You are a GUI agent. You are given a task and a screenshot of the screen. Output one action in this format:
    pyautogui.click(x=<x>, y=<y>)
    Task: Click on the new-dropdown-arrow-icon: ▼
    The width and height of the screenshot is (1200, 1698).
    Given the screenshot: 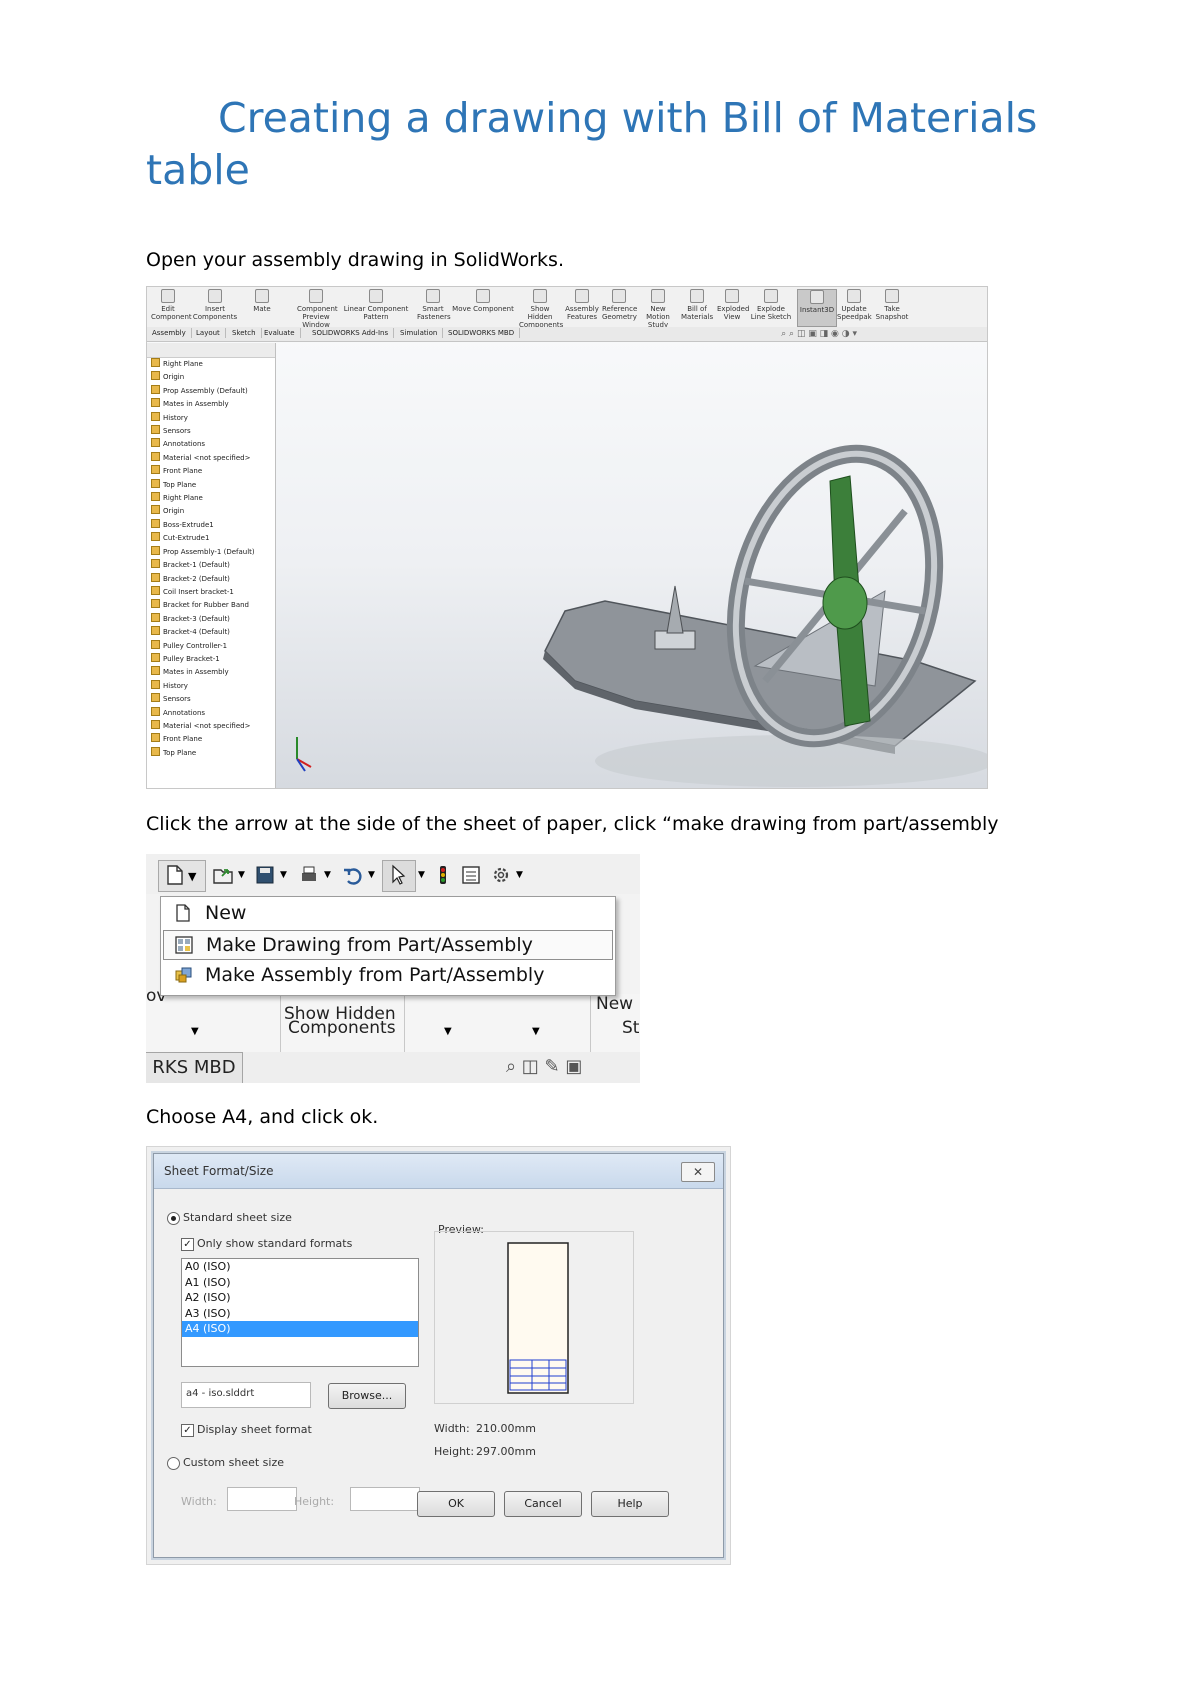 What is the action you would take?
    pyautogui.click(x=192, y=876)
    